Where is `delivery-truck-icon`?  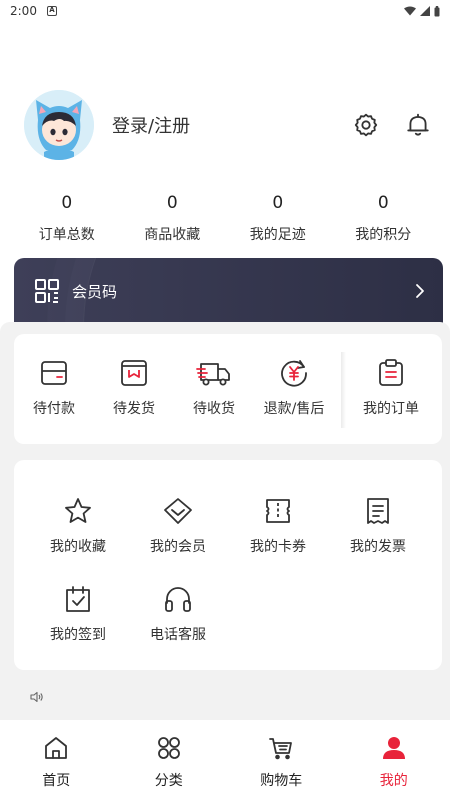
delivery-truck-icon is located at coordinates (213, 374).